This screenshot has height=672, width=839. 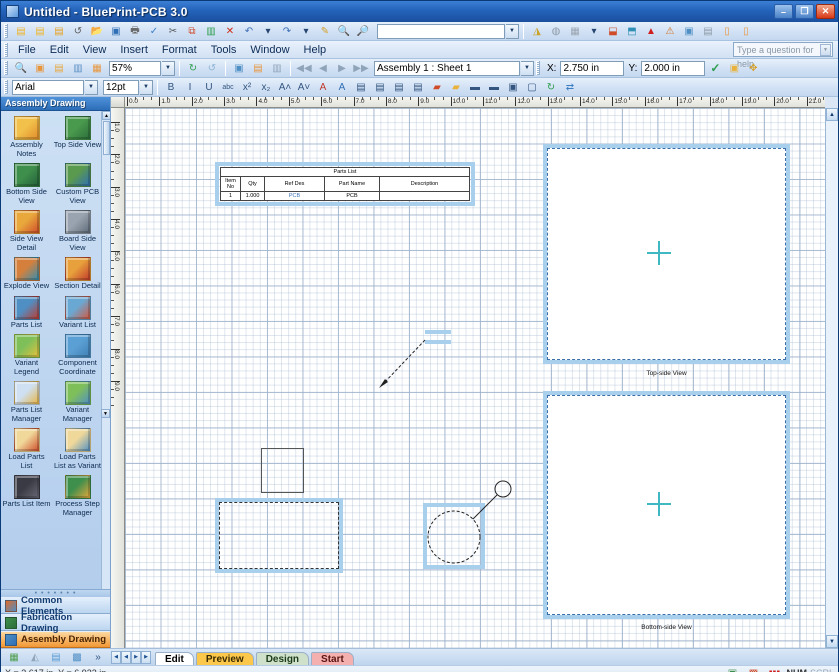 What do you see at coordinates (247, 87) in the screenshot?
I see `superscript-button: x²` at bounding box center [247, 87].